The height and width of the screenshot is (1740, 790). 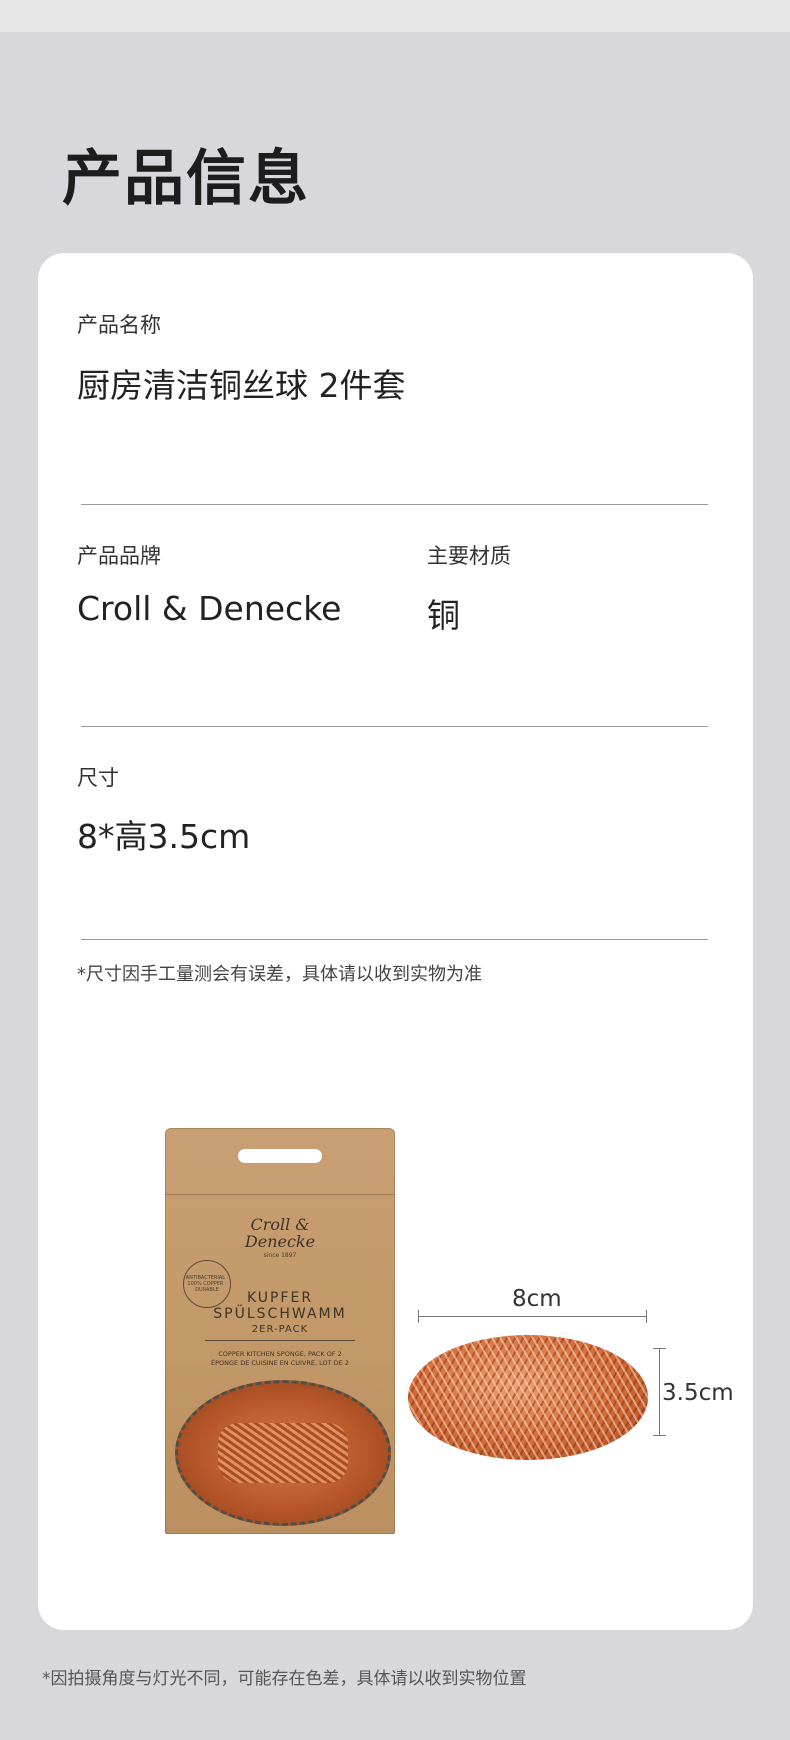 I want to click on page-title: 产品信息, so click(x=186, y=179).